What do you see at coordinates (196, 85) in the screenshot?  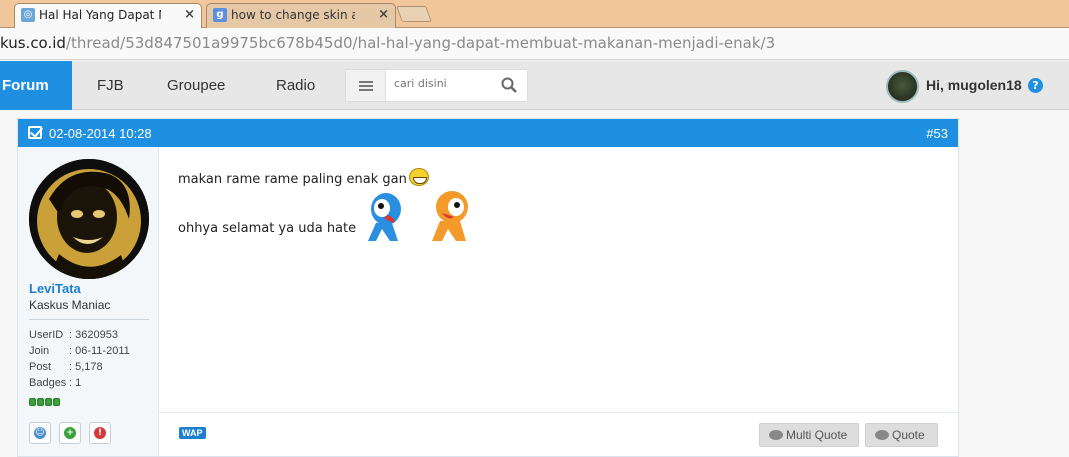 I see `nav-groupee: Groupee` at bounding box center [196, 85].